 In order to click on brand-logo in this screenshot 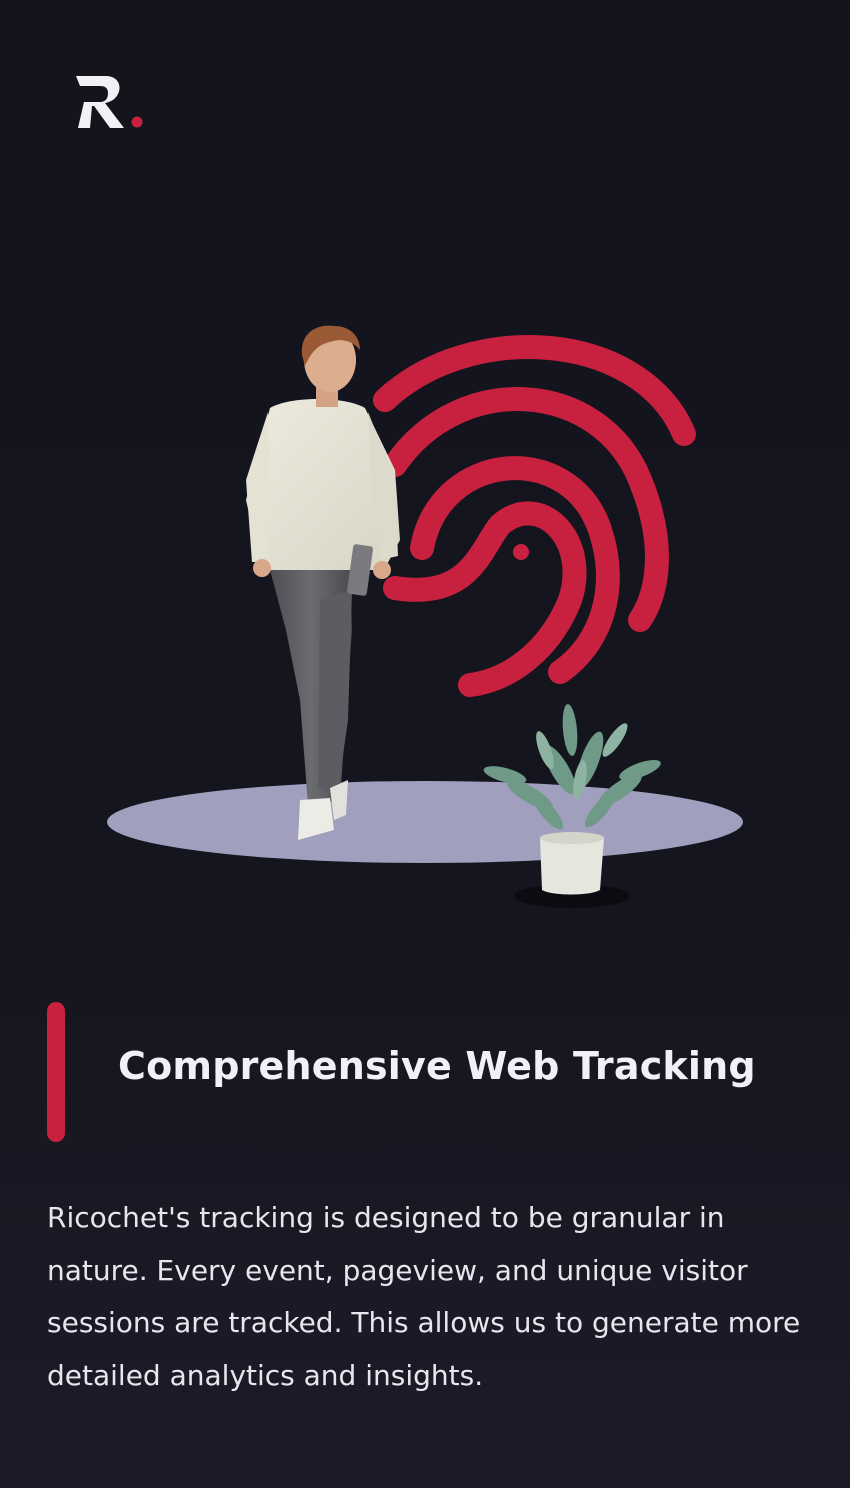, I will do `click(110, 102)`.